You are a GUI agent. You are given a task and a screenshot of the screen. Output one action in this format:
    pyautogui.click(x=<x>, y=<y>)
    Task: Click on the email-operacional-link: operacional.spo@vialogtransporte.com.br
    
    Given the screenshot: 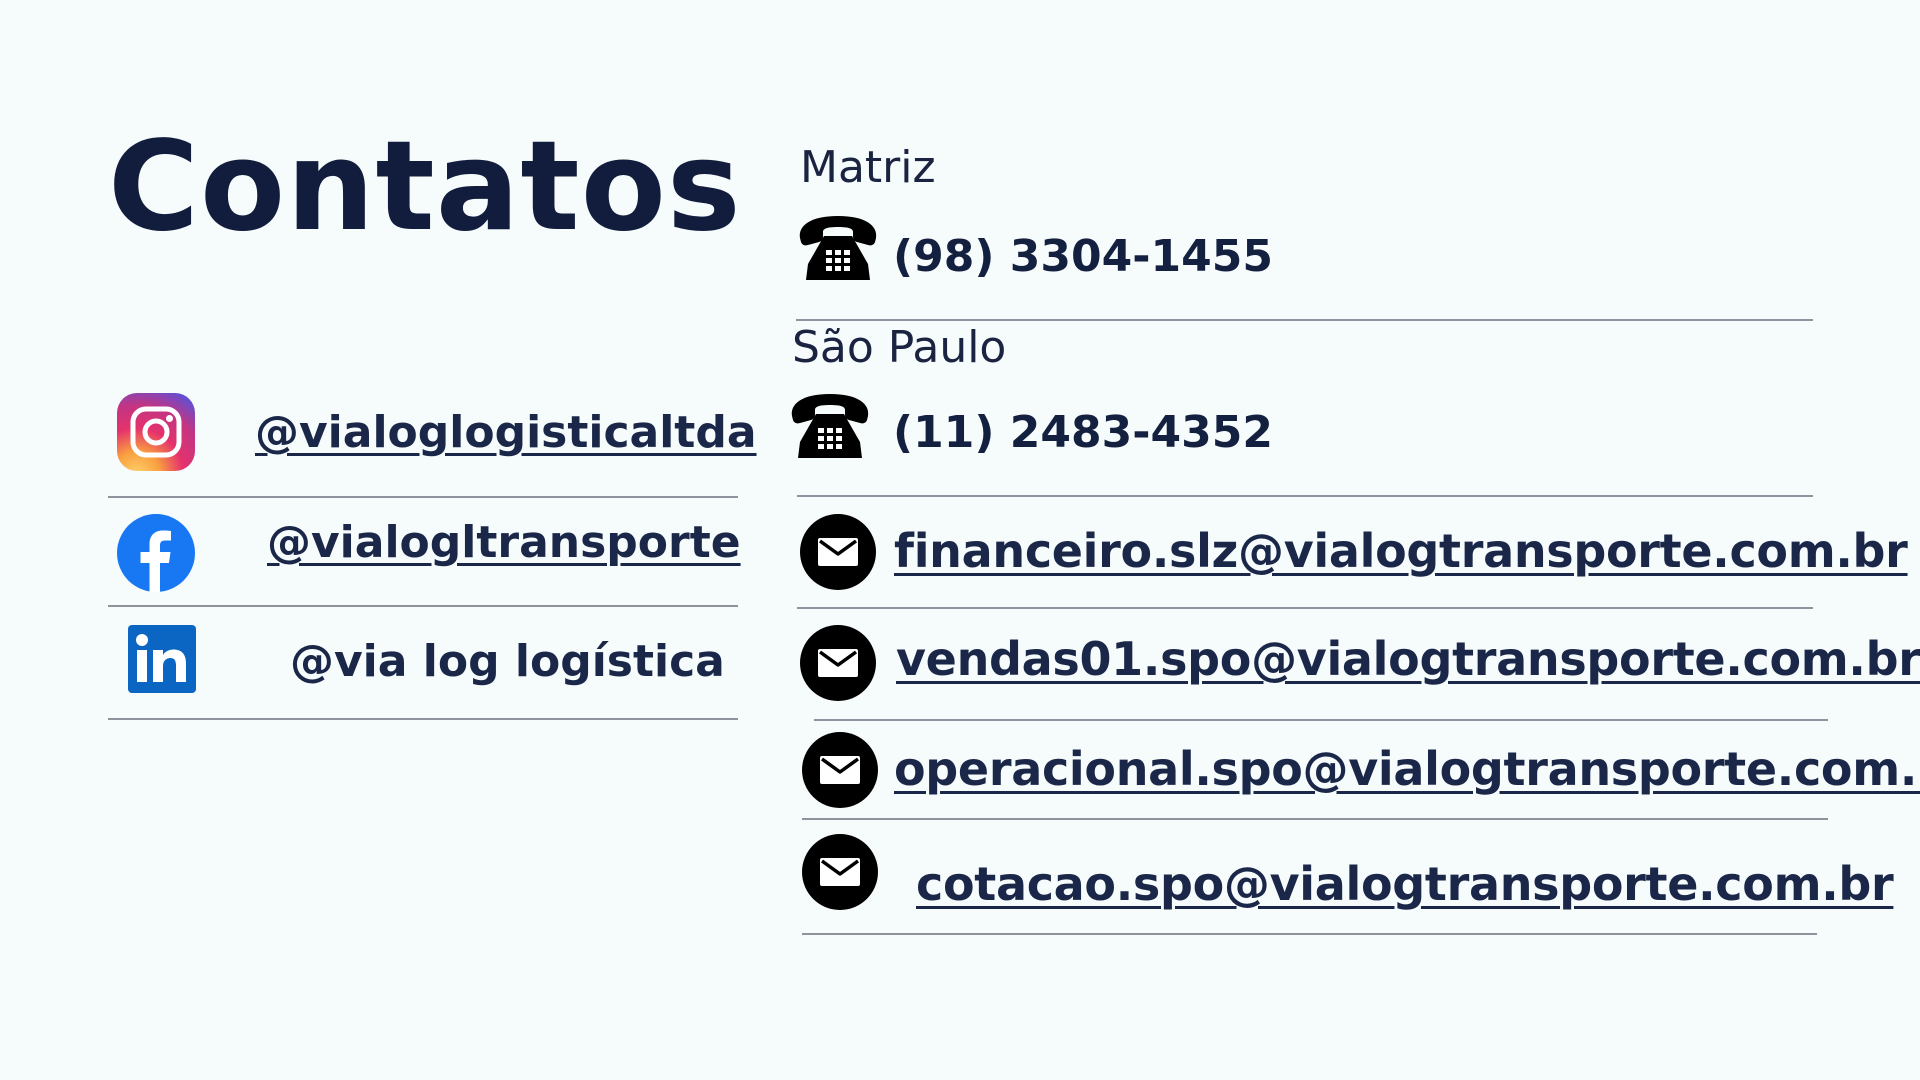 What is the action you would take?
    pyautogui.click(x=1407, y=769)
    